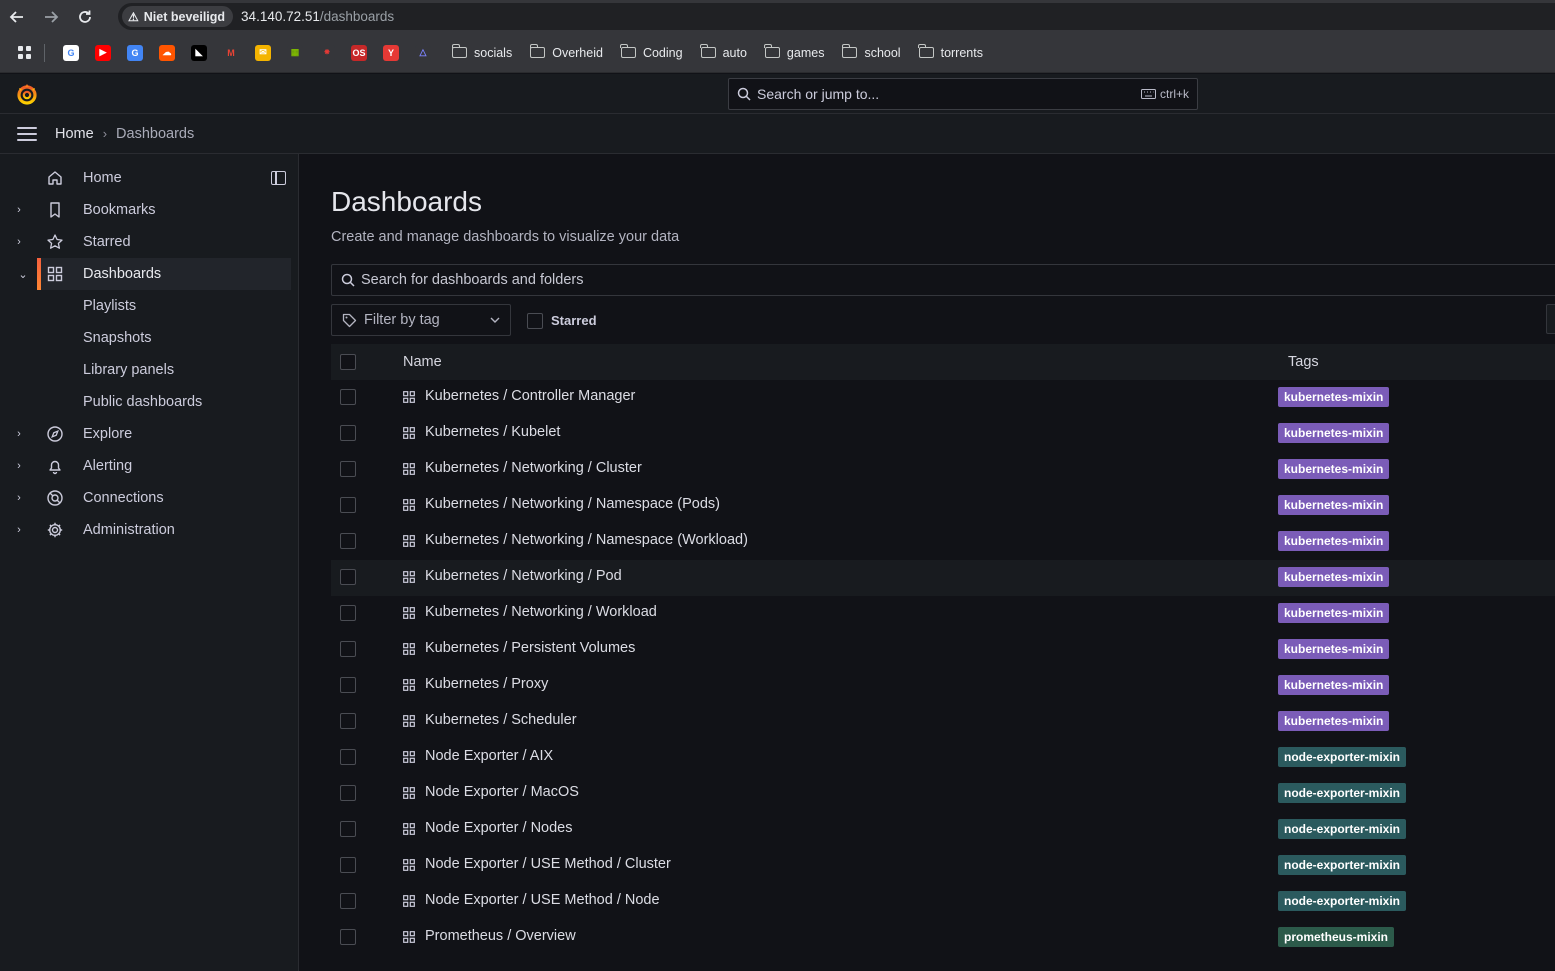 The image size is (1555, 971). Describe the element at coordinates (17, 16) in the screenshot. I see `back-icon` at that location.